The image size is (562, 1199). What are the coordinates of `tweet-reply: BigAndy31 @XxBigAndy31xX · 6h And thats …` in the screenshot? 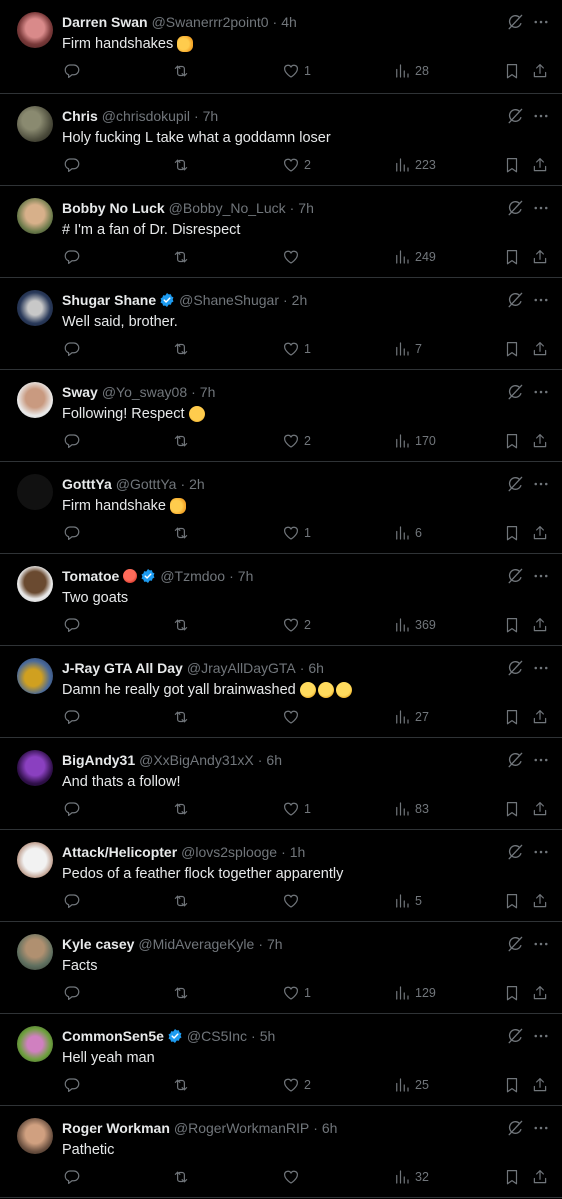 It's located at (281, 784).